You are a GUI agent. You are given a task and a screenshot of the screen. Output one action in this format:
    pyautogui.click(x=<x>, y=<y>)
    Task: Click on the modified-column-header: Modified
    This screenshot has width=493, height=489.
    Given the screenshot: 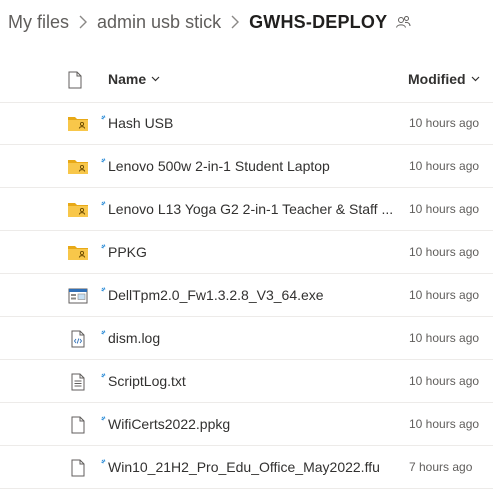 What is the action you would take?
    pyautogui.click(x=444, y=79)
    